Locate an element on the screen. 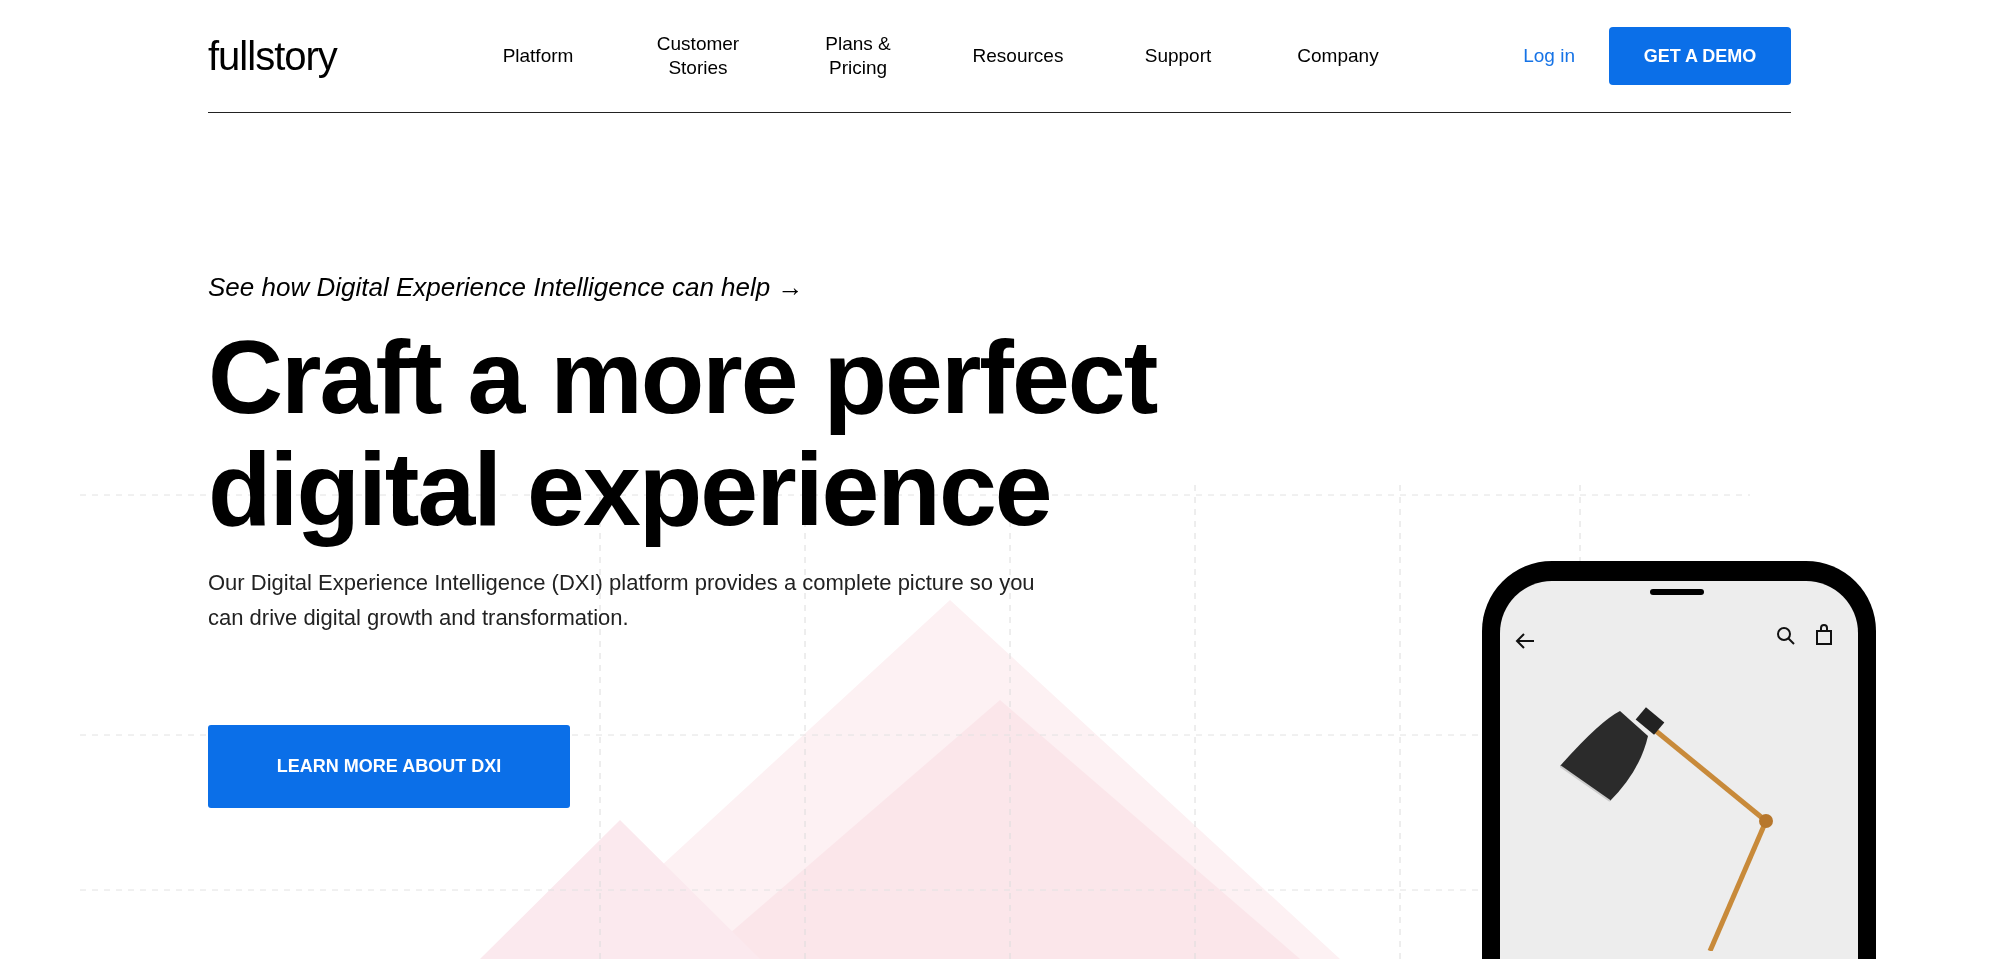 The height and width of the screenshot is (959, 1999). logo: fullstory is located at coordinates (333, 56).